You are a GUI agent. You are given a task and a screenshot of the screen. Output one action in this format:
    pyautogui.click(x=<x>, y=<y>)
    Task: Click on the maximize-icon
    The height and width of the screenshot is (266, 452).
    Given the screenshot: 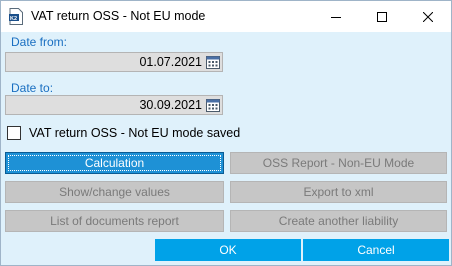 What is the action you would take?
    pyautogui.click(x=382, y=16)
    